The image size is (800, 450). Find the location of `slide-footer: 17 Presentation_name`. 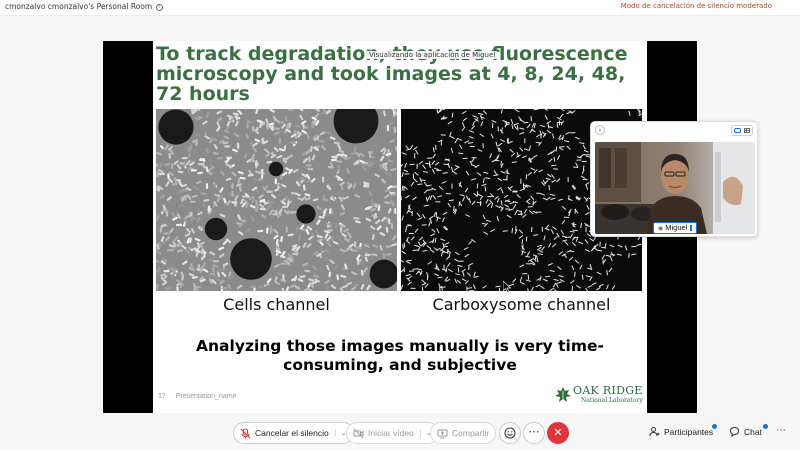

slide-footer: 17 Presentation_name is located at coordinates (201, 396).